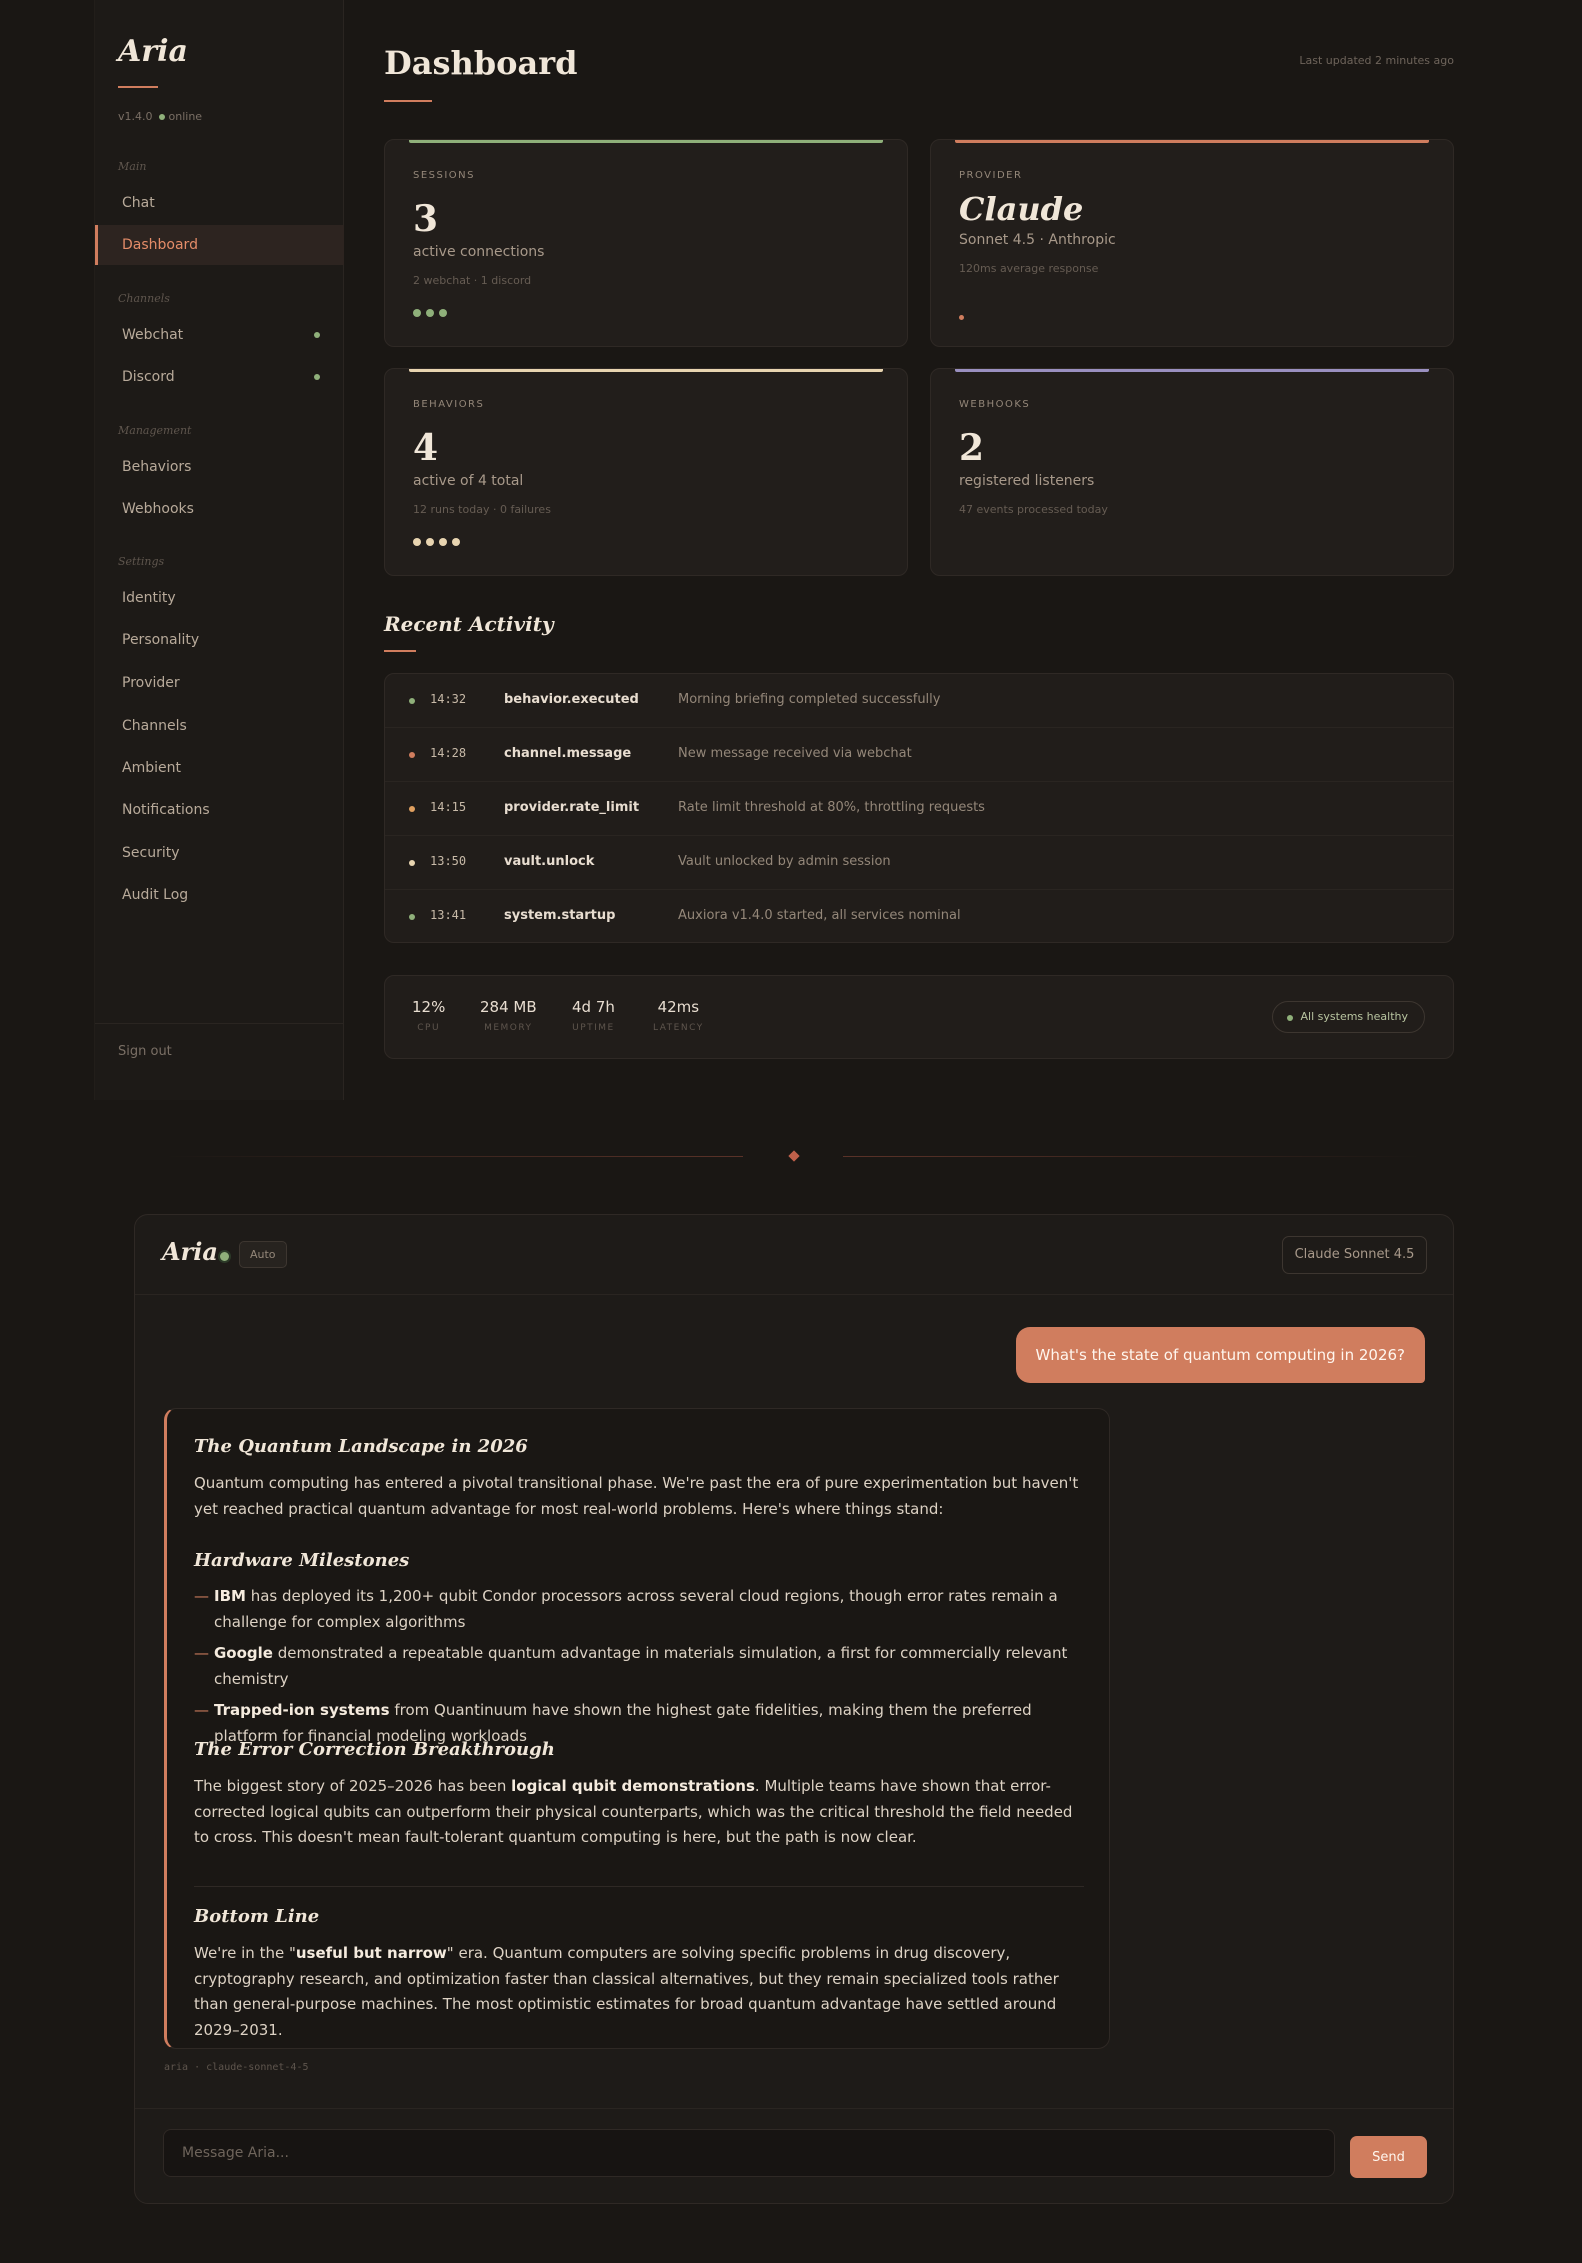 The width and height of the screenshot is (1582, 2263). What do you see at coordinates (1376, 60) in the screenshot?
I see `last-updated: Last updated 2 minutes ago` at bounding box center [1376, 60].